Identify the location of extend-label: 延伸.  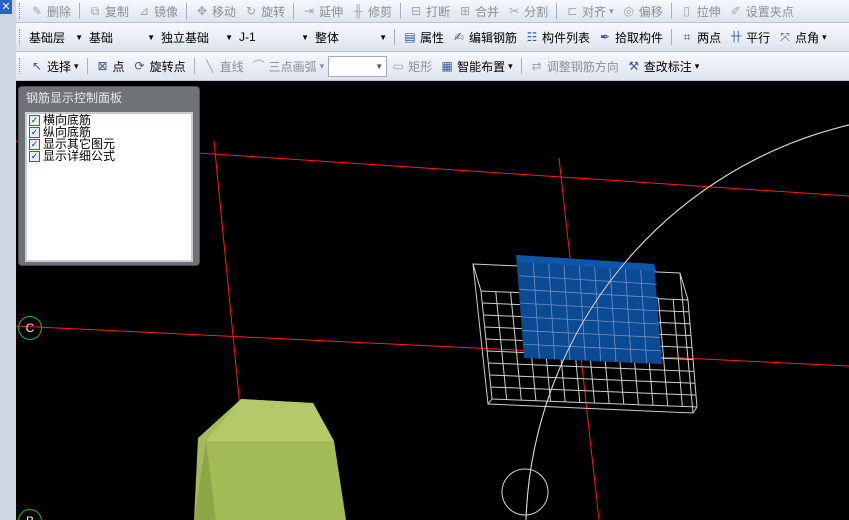
(331, 11).